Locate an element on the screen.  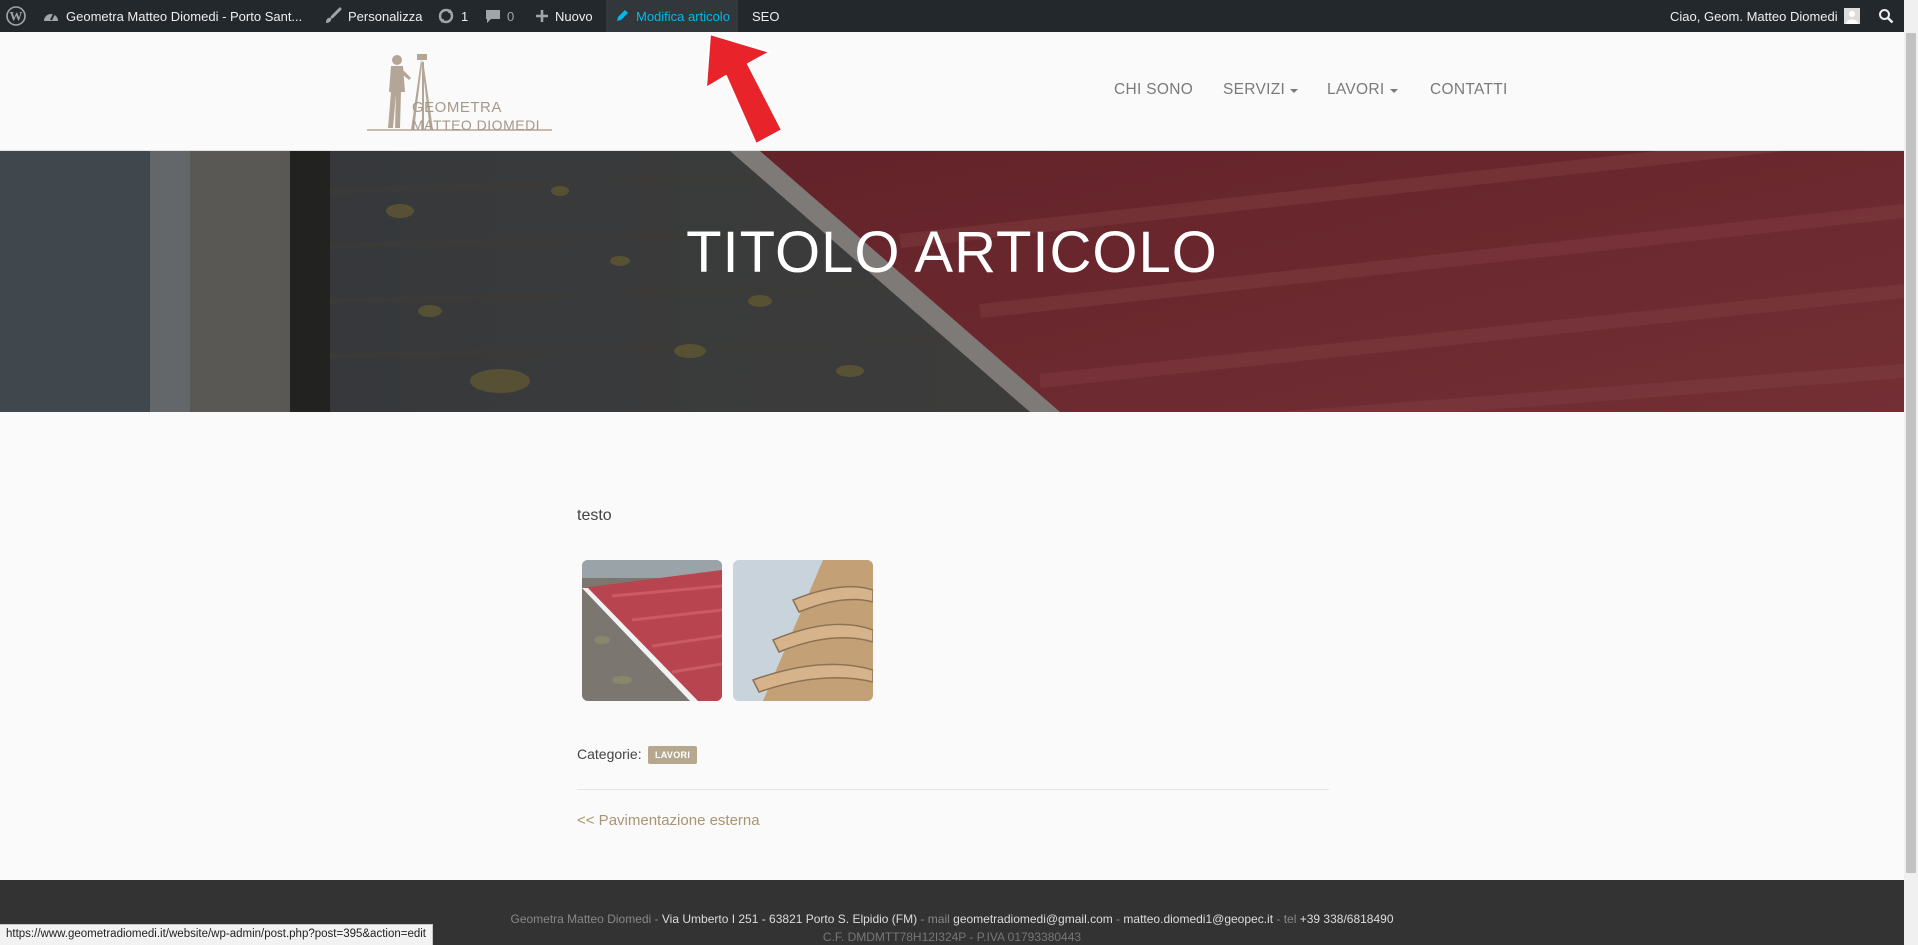
gallery-image-balconies is located at coordinates (803, 630).